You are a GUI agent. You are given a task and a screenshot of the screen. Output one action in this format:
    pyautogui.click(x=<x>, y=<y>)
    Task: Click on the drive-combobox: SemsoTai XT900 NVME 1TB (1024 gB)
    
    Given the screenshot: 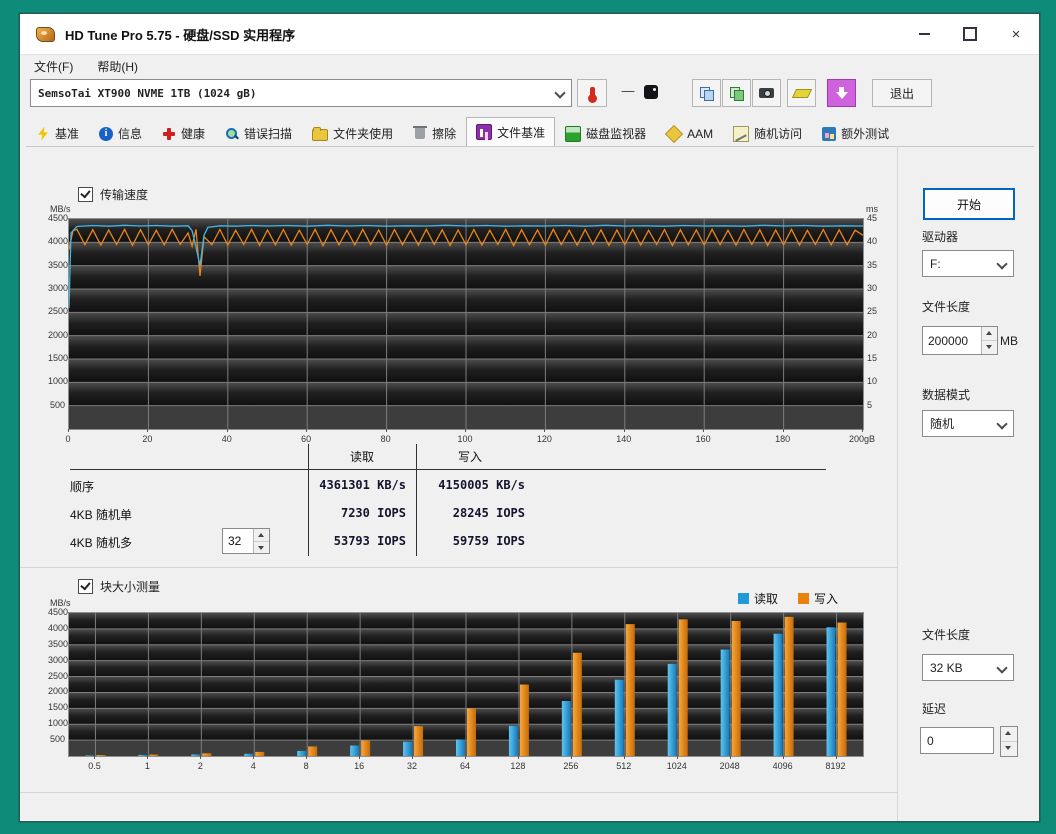 What is the action you would take?
    pyautogui.click(x=301, y=93)
    